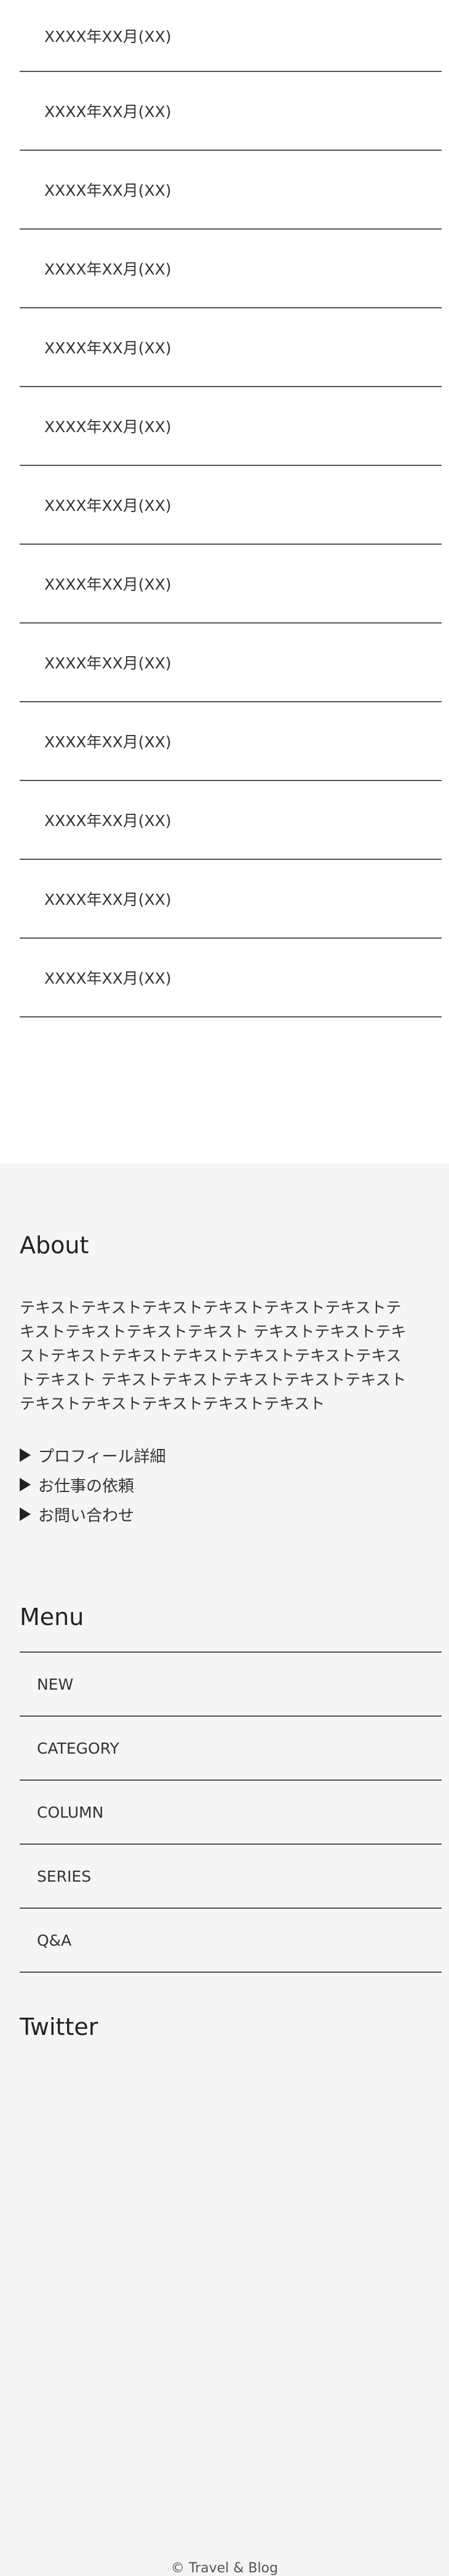  Describe the element at coordinates (59, 2026) in the screenshot. I see `twitter-title: Twitter` at that location.